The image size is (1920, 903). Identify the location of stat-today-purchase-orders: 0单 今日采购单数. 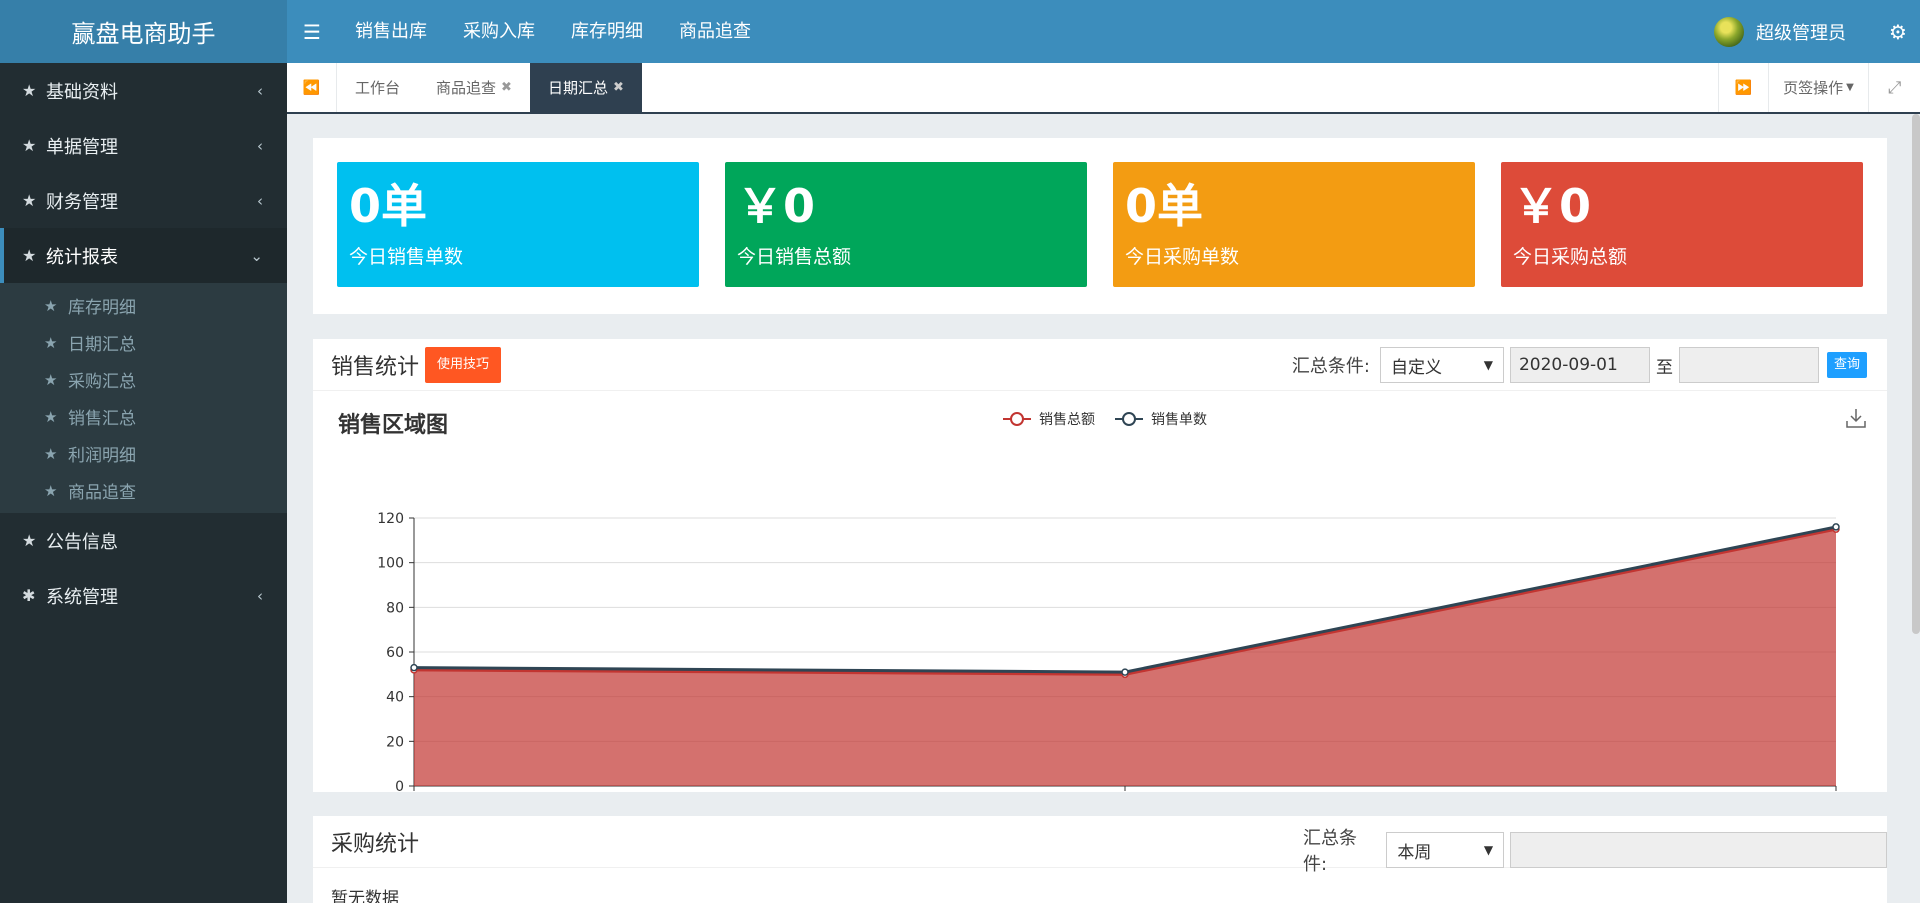
(1294, 224).